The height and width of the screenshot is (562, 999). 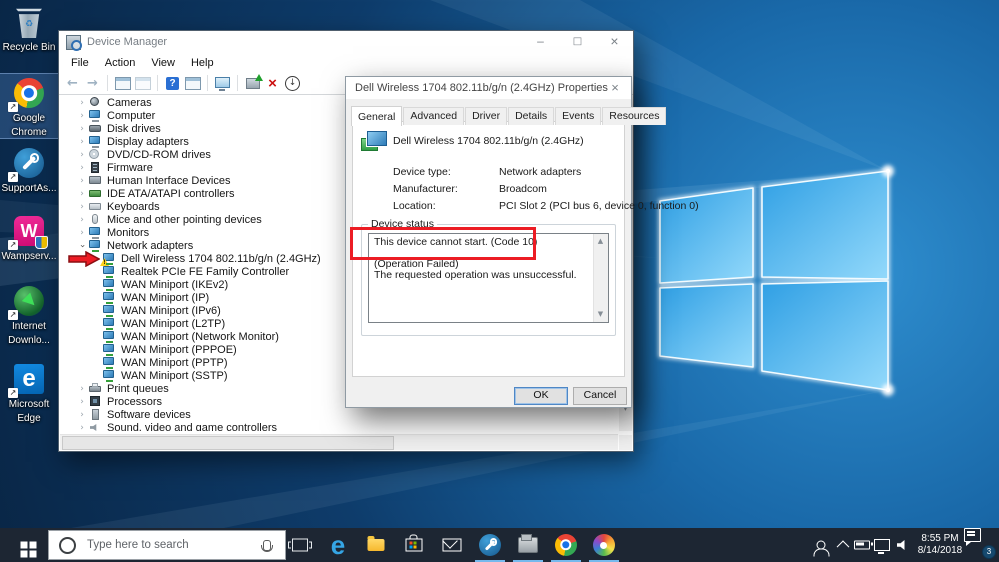 What do you see at coordinates (122, 83) in the screenshot?
I see `toolbar-console-window-icon` at bounding box center [122, 83].